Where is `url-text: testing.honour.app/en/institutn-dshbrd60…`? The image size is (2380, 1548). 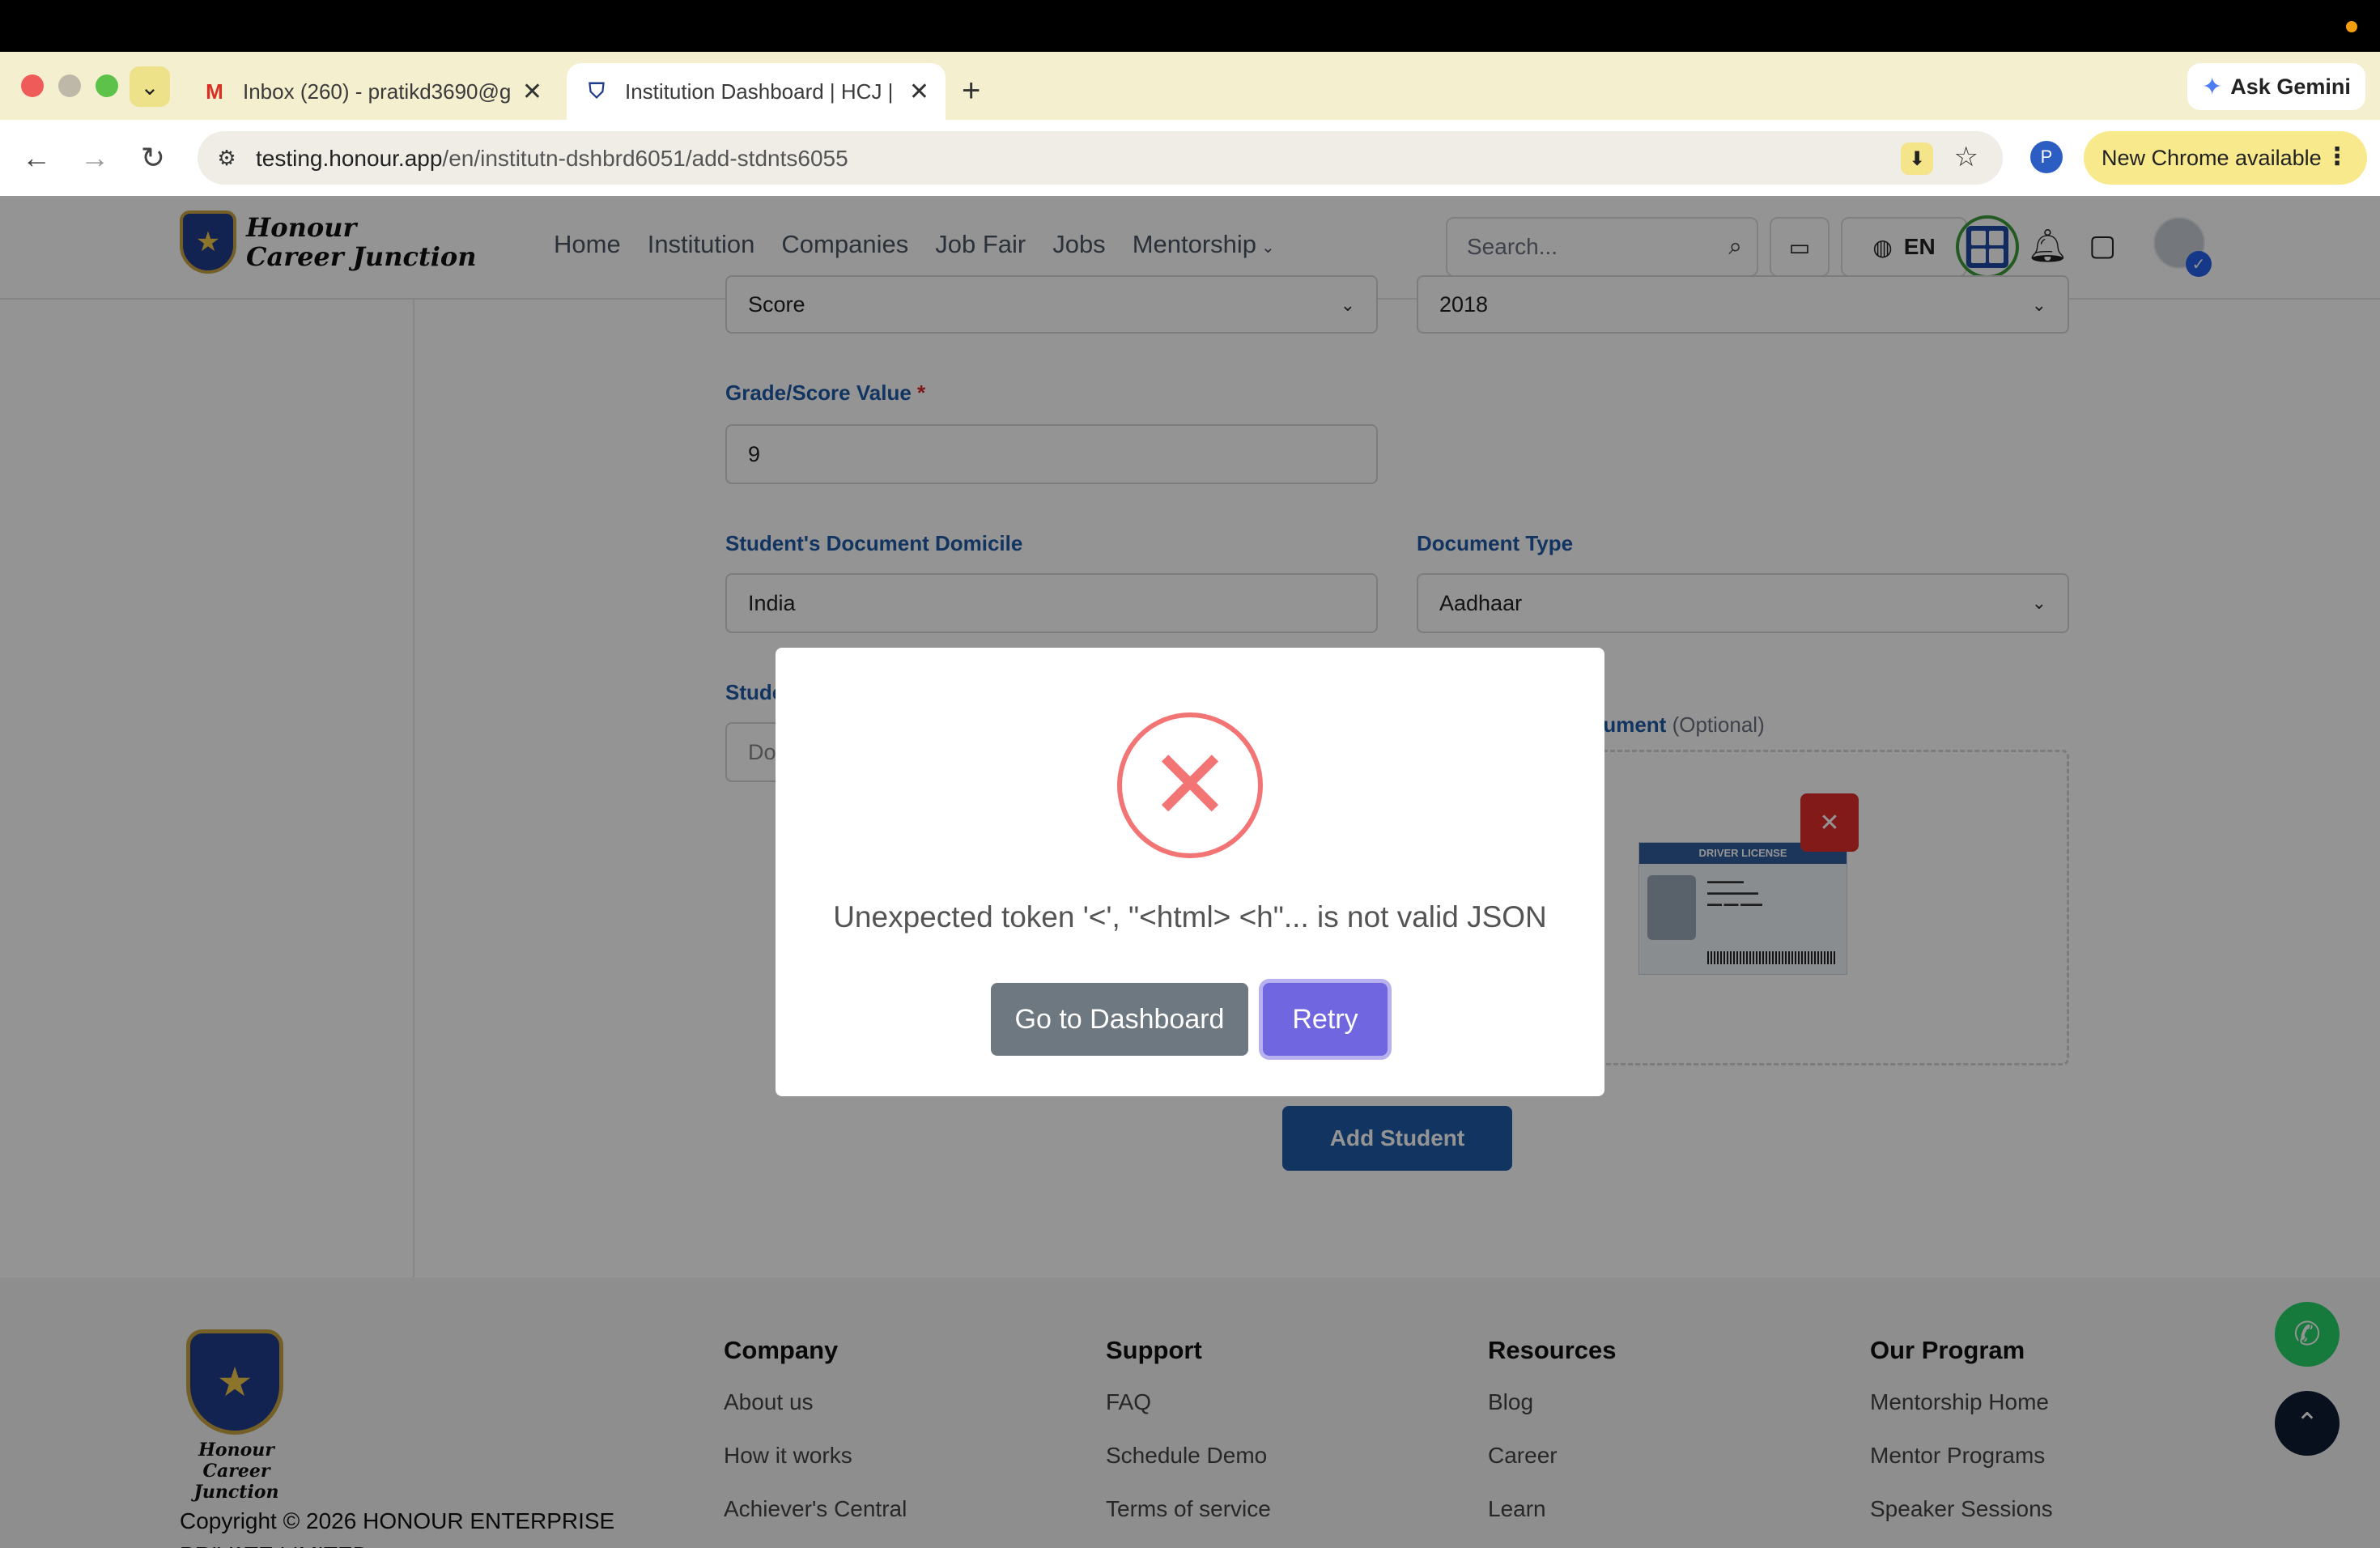 url-text: testing.honour.app/en/institutn-dshbrd60… is located at coordinates (552, 159).